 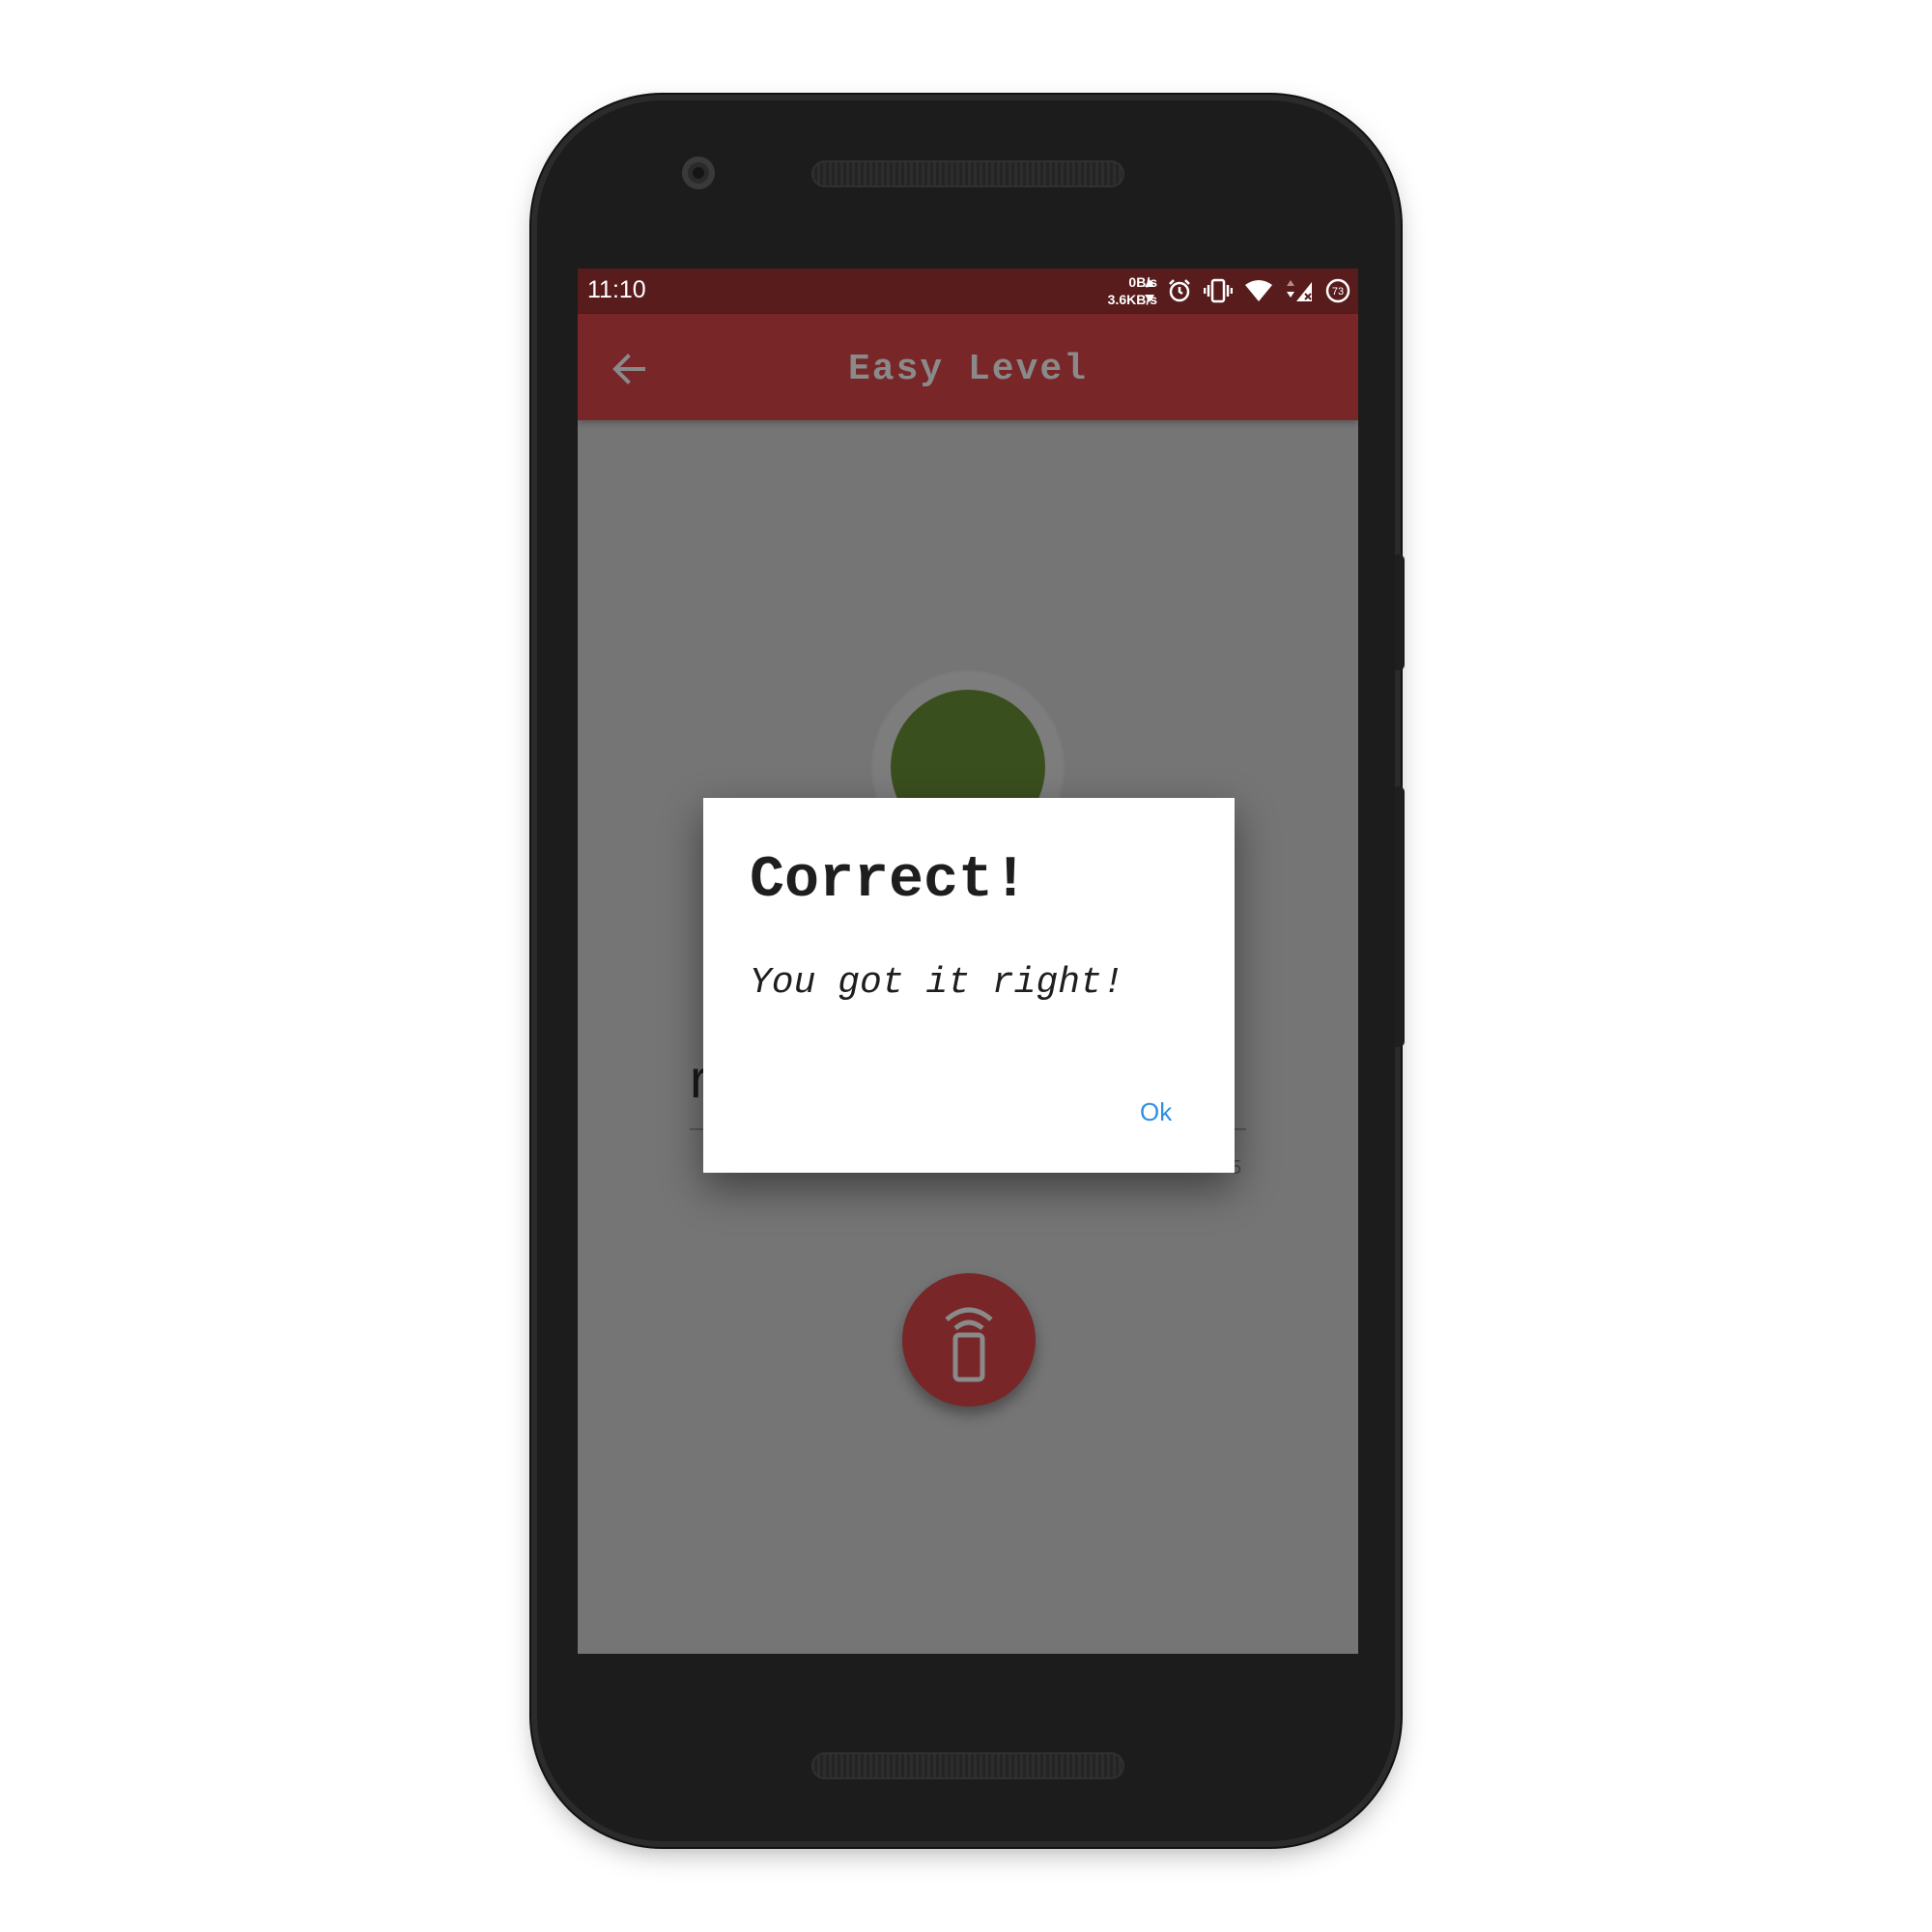 I want to click on result-dialog: Correct! You got it right! Ok, so click(x=969, y=985).